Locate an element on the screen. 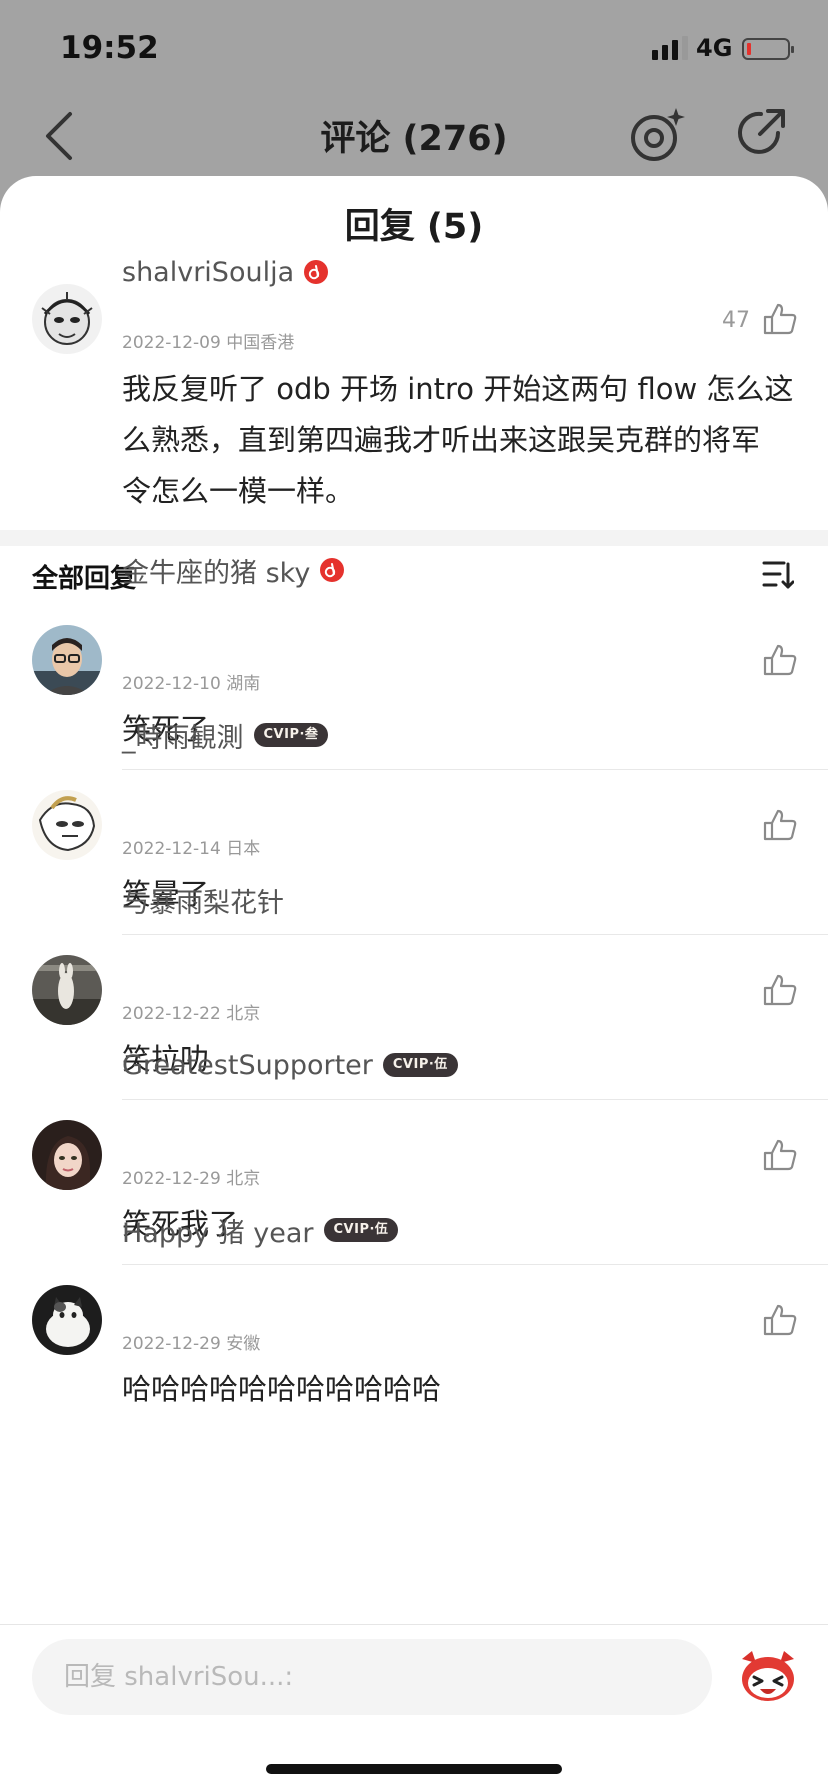 This screenshot has width=828, height=1792. reply-username: 与暴雨梨花针 is located at coordinates (203, 900).